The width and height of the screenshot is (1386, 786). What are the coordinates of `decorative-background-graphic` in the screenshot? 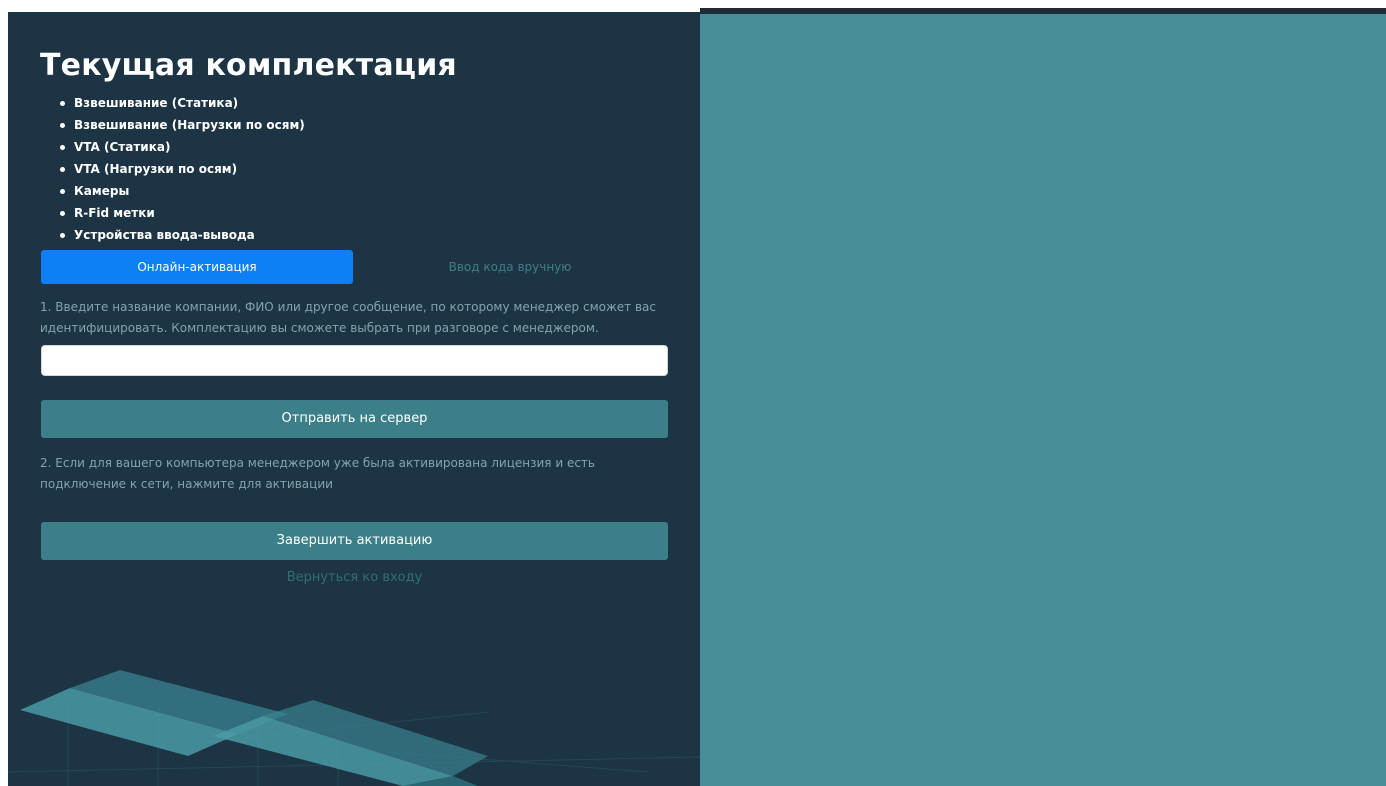 It's located at (354, 728).